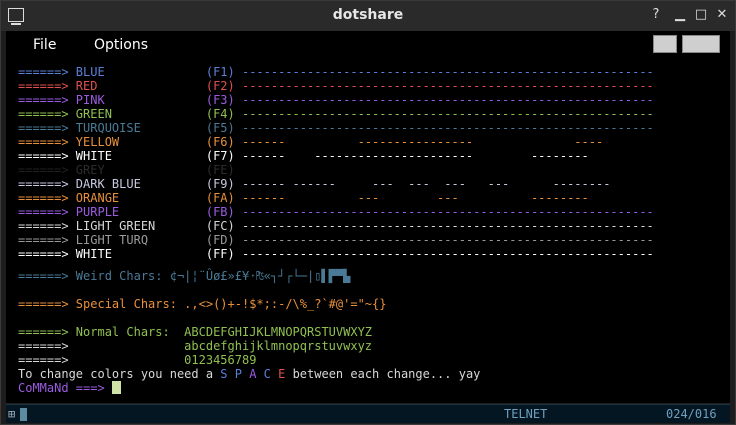  I want to click on color-name: TURQUOISE, so click(140, 128).